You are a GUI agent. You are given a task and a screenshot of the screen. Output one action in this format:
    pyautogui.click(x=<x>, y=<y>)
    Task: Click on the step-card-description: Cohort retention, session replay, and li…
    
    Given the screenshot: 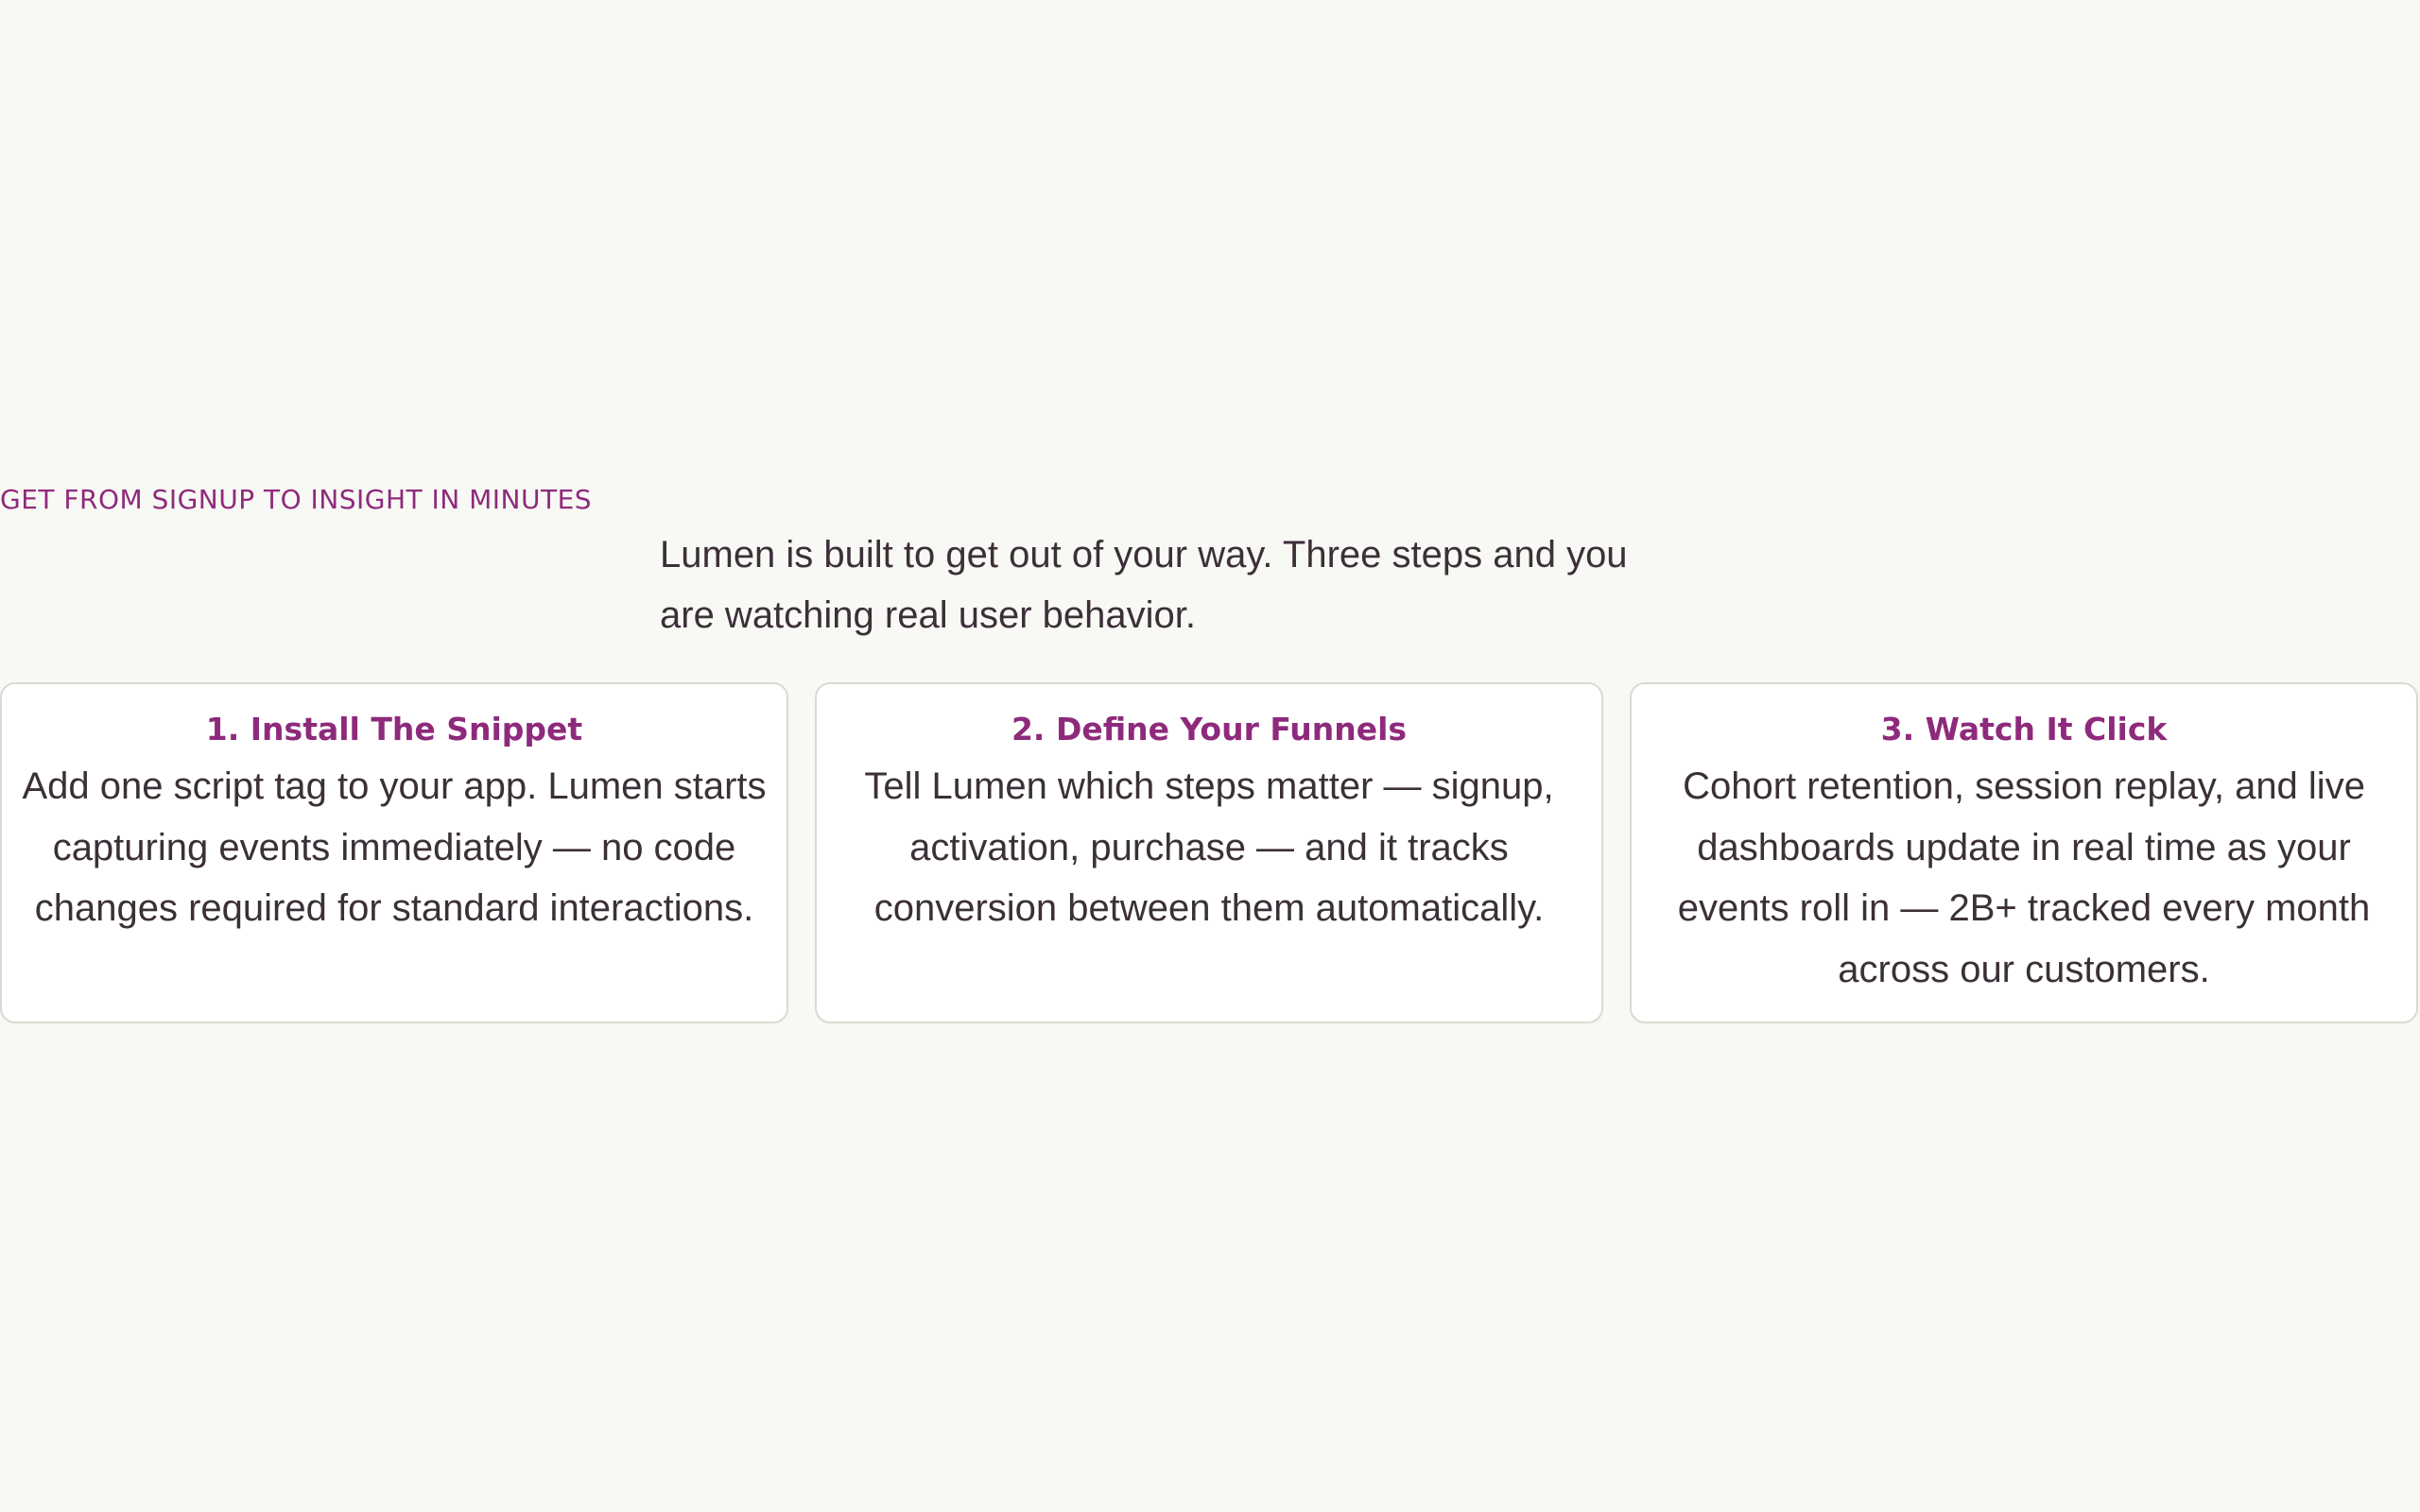 What is the action you would take?
    pyautogui.click(x=2024, y=877)
    